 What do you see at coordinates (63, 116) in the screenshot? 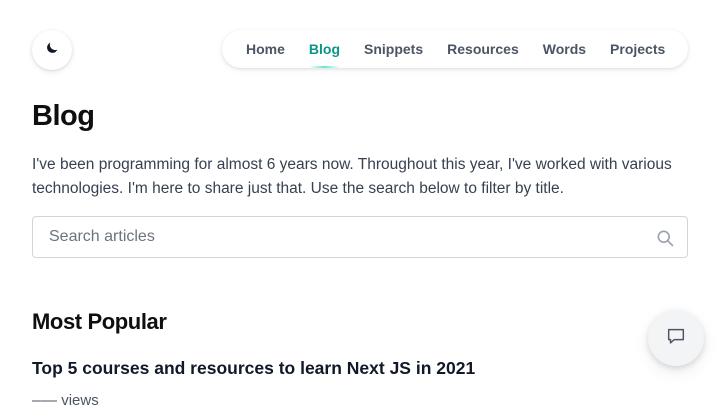
I see `page-title: Blog` at bounding box center [63, 116].